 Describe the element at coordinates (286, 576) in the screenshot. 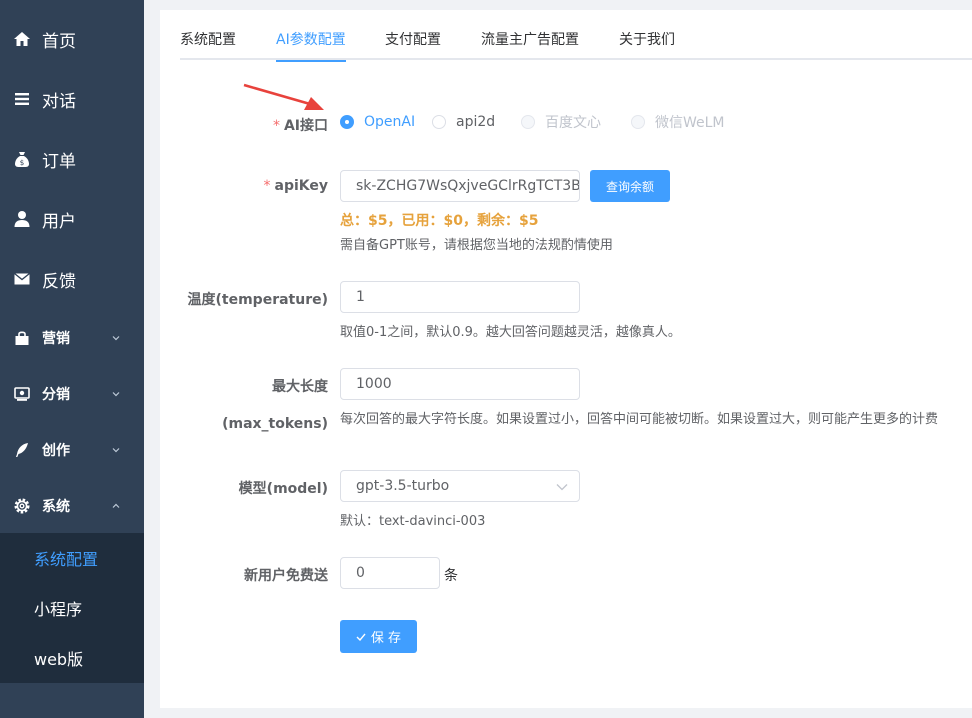

I see `free-quota-label: 新用户免费送` at that location.